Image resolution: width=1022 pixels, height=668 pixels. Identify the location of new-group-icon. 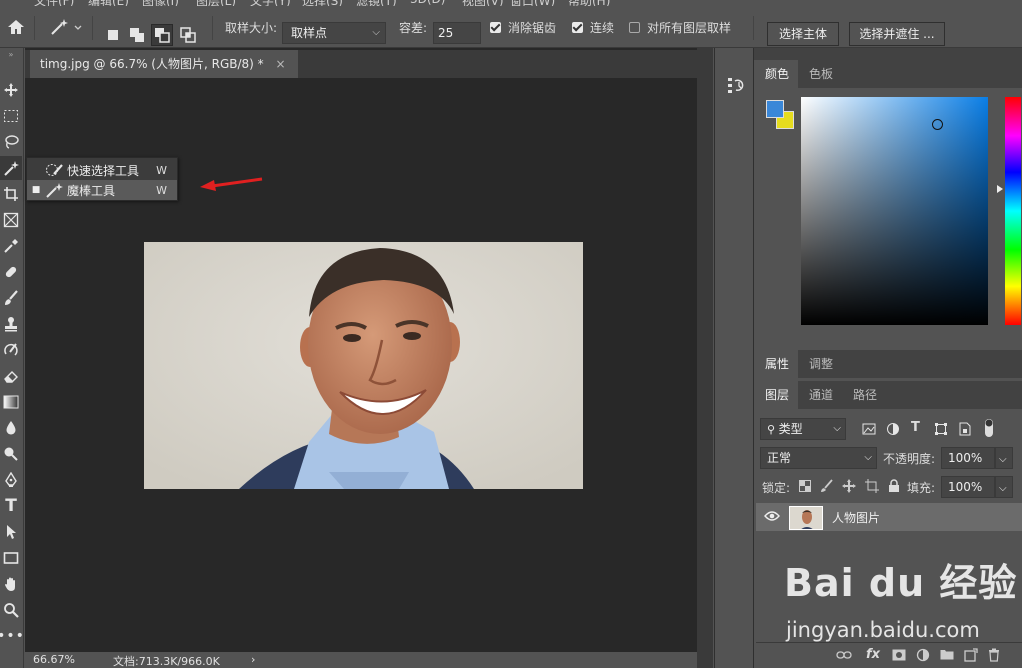
(947, 655).